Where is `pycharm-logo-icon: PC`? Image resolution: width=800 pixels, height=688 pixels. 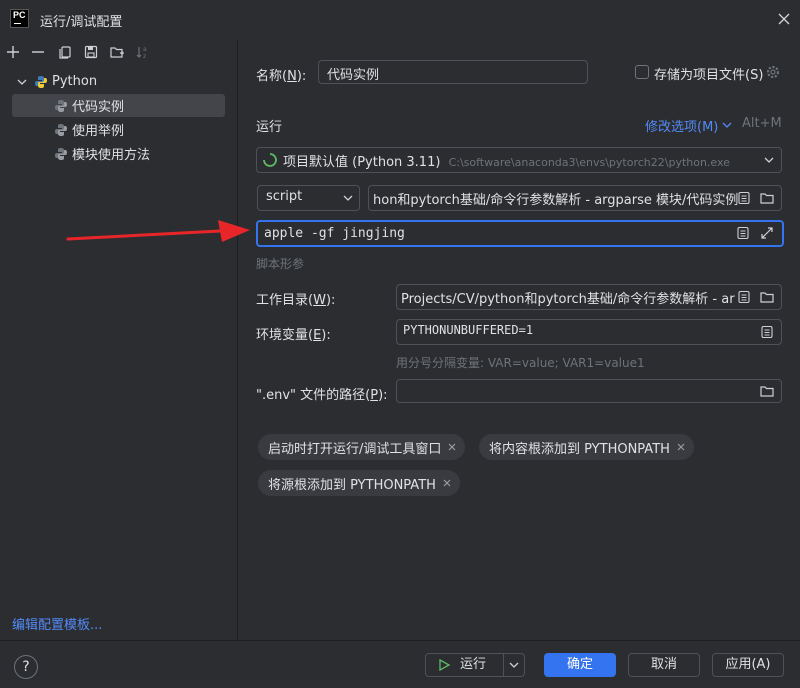 pycharm-logo-icon: PC is located at coordinates (19, 18).